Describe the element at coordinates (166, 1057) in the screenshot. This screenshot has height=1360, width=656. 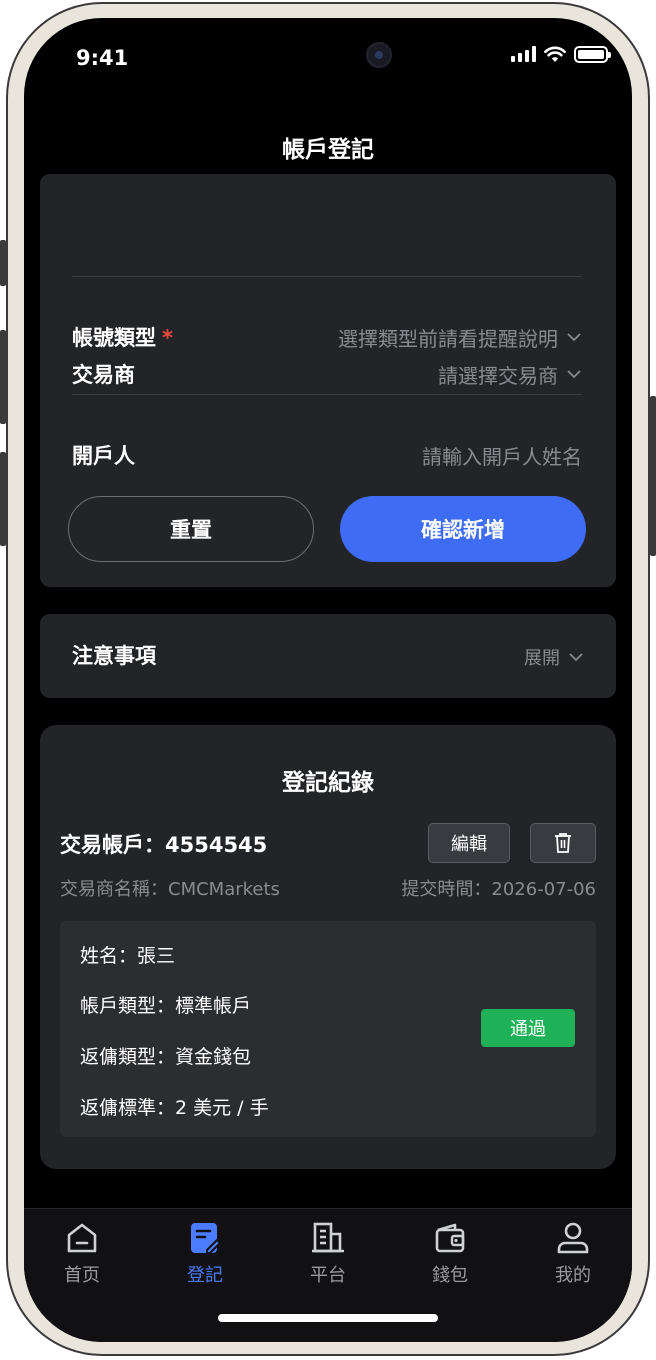
I see `record-rebate-type: 返傭類型：資金錢包` at that location.